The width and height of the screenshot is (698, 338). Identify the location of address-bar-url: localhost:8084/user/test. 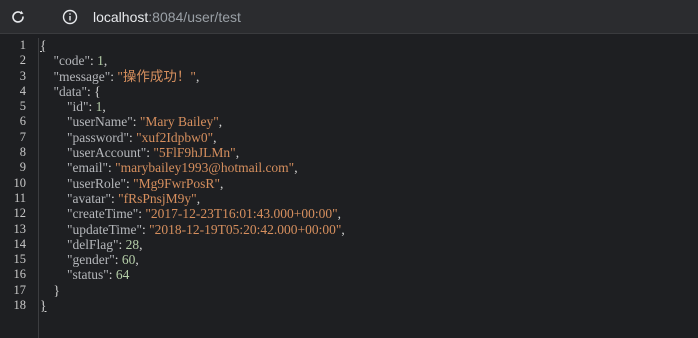
(167, 17).